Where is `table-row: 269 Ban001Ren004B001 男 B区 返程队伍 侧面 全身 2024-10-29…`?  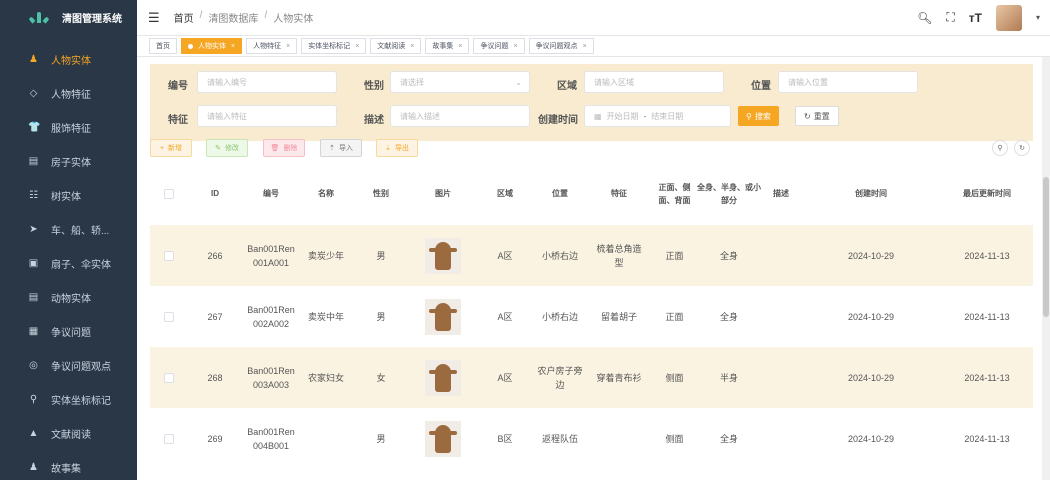
table-row: 269 Ban001Ren004B001 男 B区 返程队伍 侧面 全身 2024-10-29… is located at coordinates (591, 438).